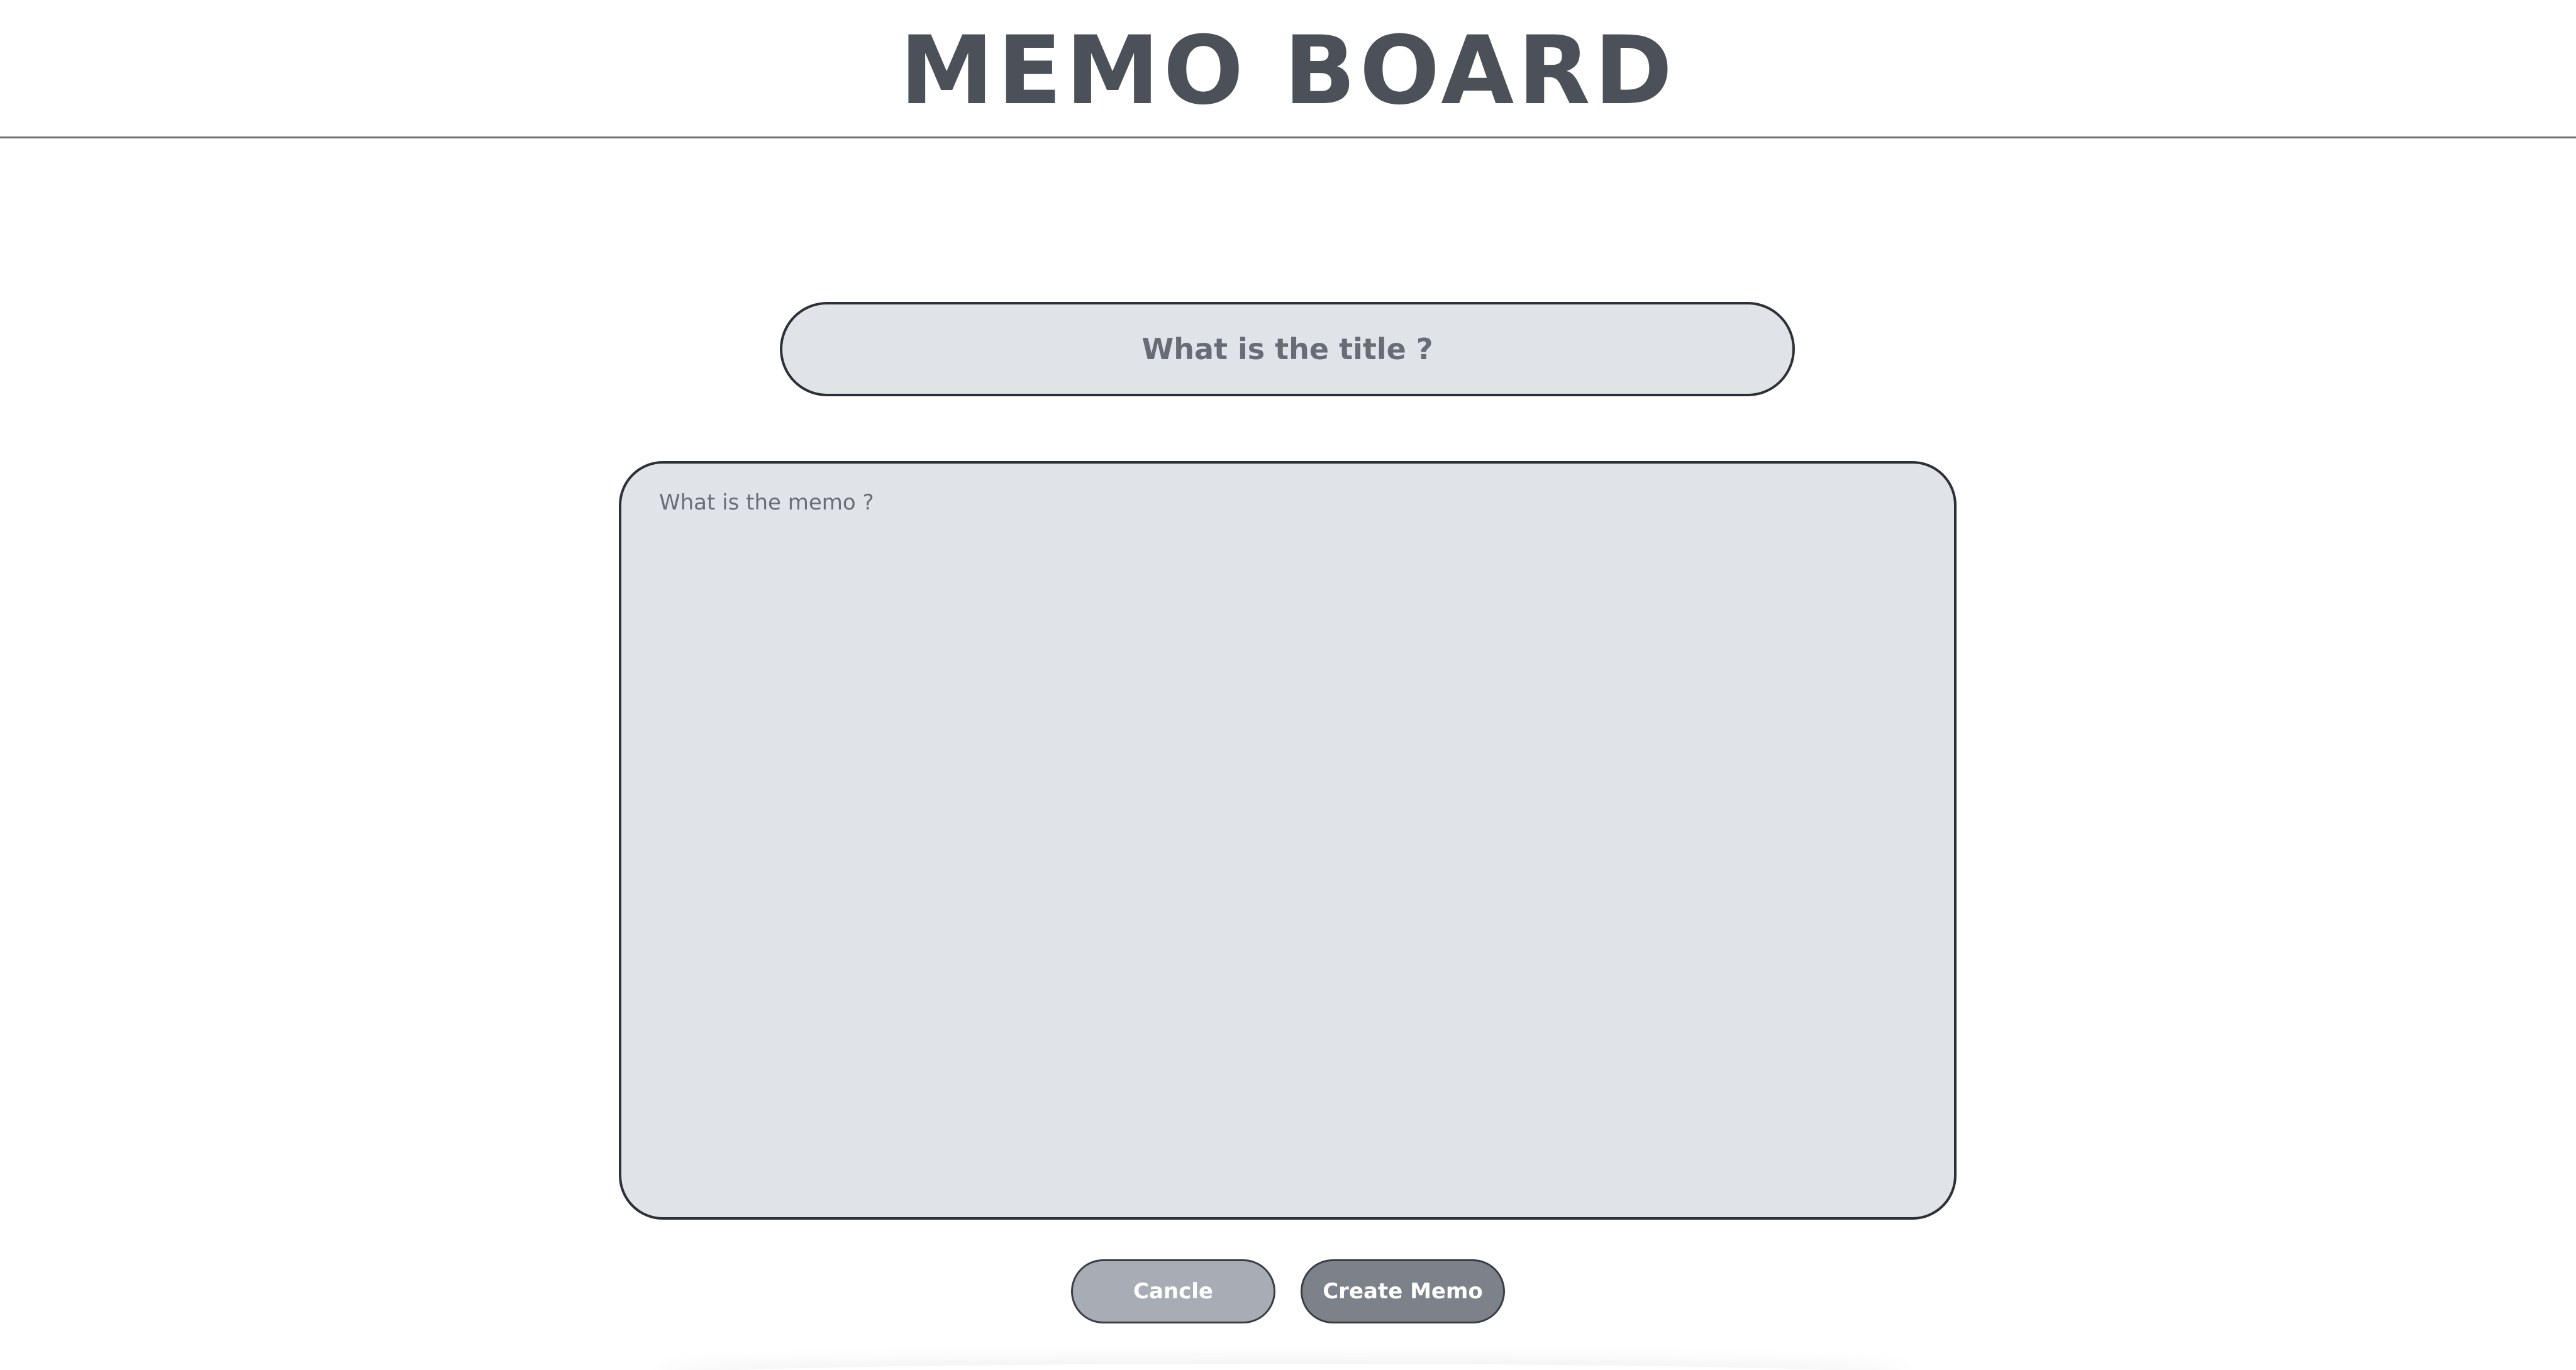 The height and width of the screenshot is (1370, 2576). I want to click on cancel-button: Cancle, so click(1173, 1291).